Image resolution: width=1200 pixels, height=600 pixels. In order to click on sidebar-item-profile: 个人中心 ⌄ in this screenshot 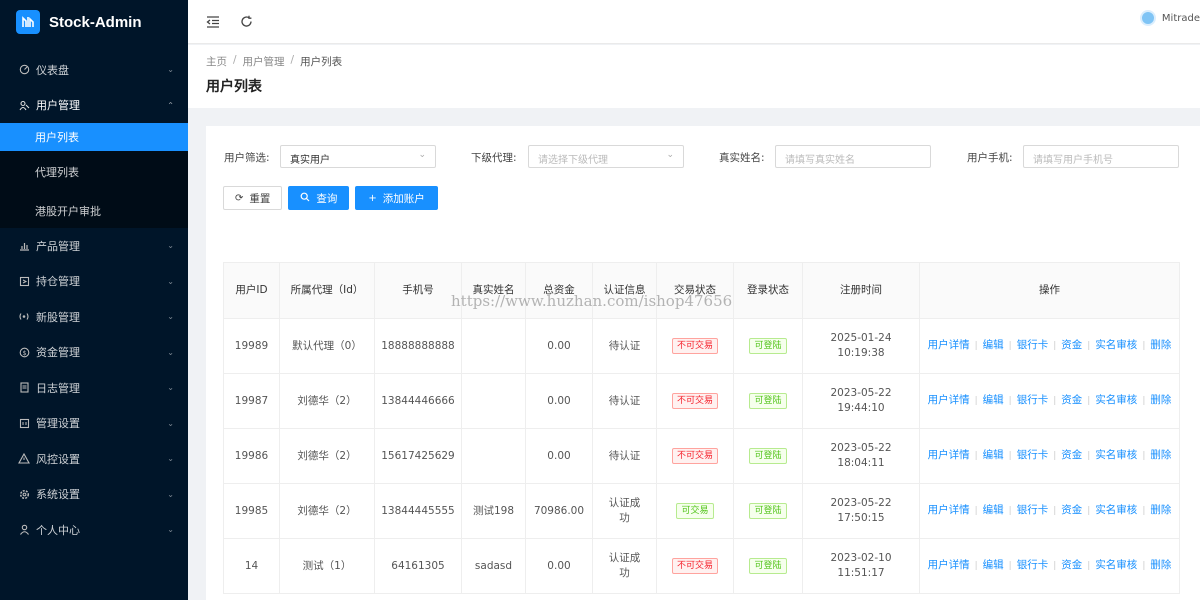, I will do `click(94, 530)`.